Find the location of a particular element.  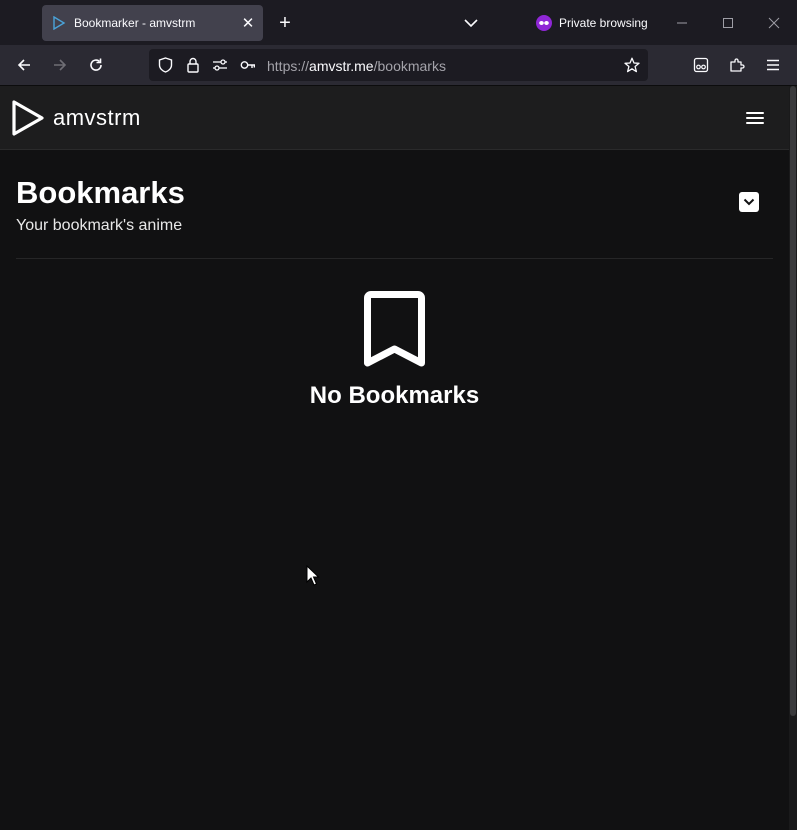

tab-favicon-icon is located at coordinates (59, 23).